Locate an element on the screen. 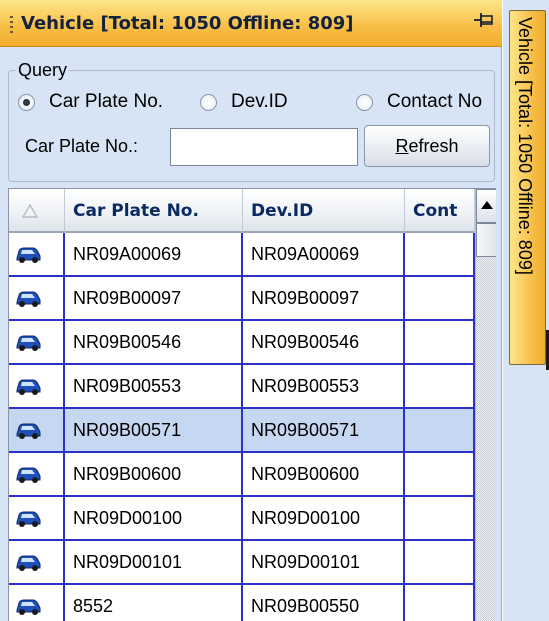 Image resolution: width=549 pixels, height=621 pixels. panel-titlebar: Vehicle [Total: 1050 Offline: 809] is located at coordinates (251, 23).